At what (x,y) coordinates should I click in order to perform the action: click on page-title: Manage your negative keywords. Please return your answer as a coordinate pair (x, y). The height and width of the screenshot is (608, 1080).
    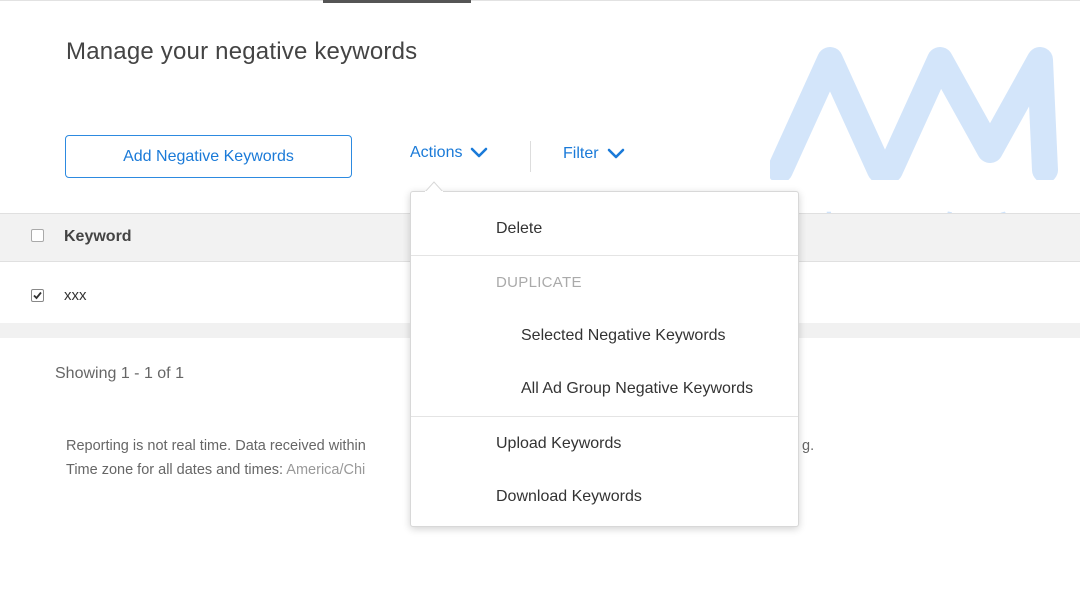
    Looking at the image, I should click on (242, 51).